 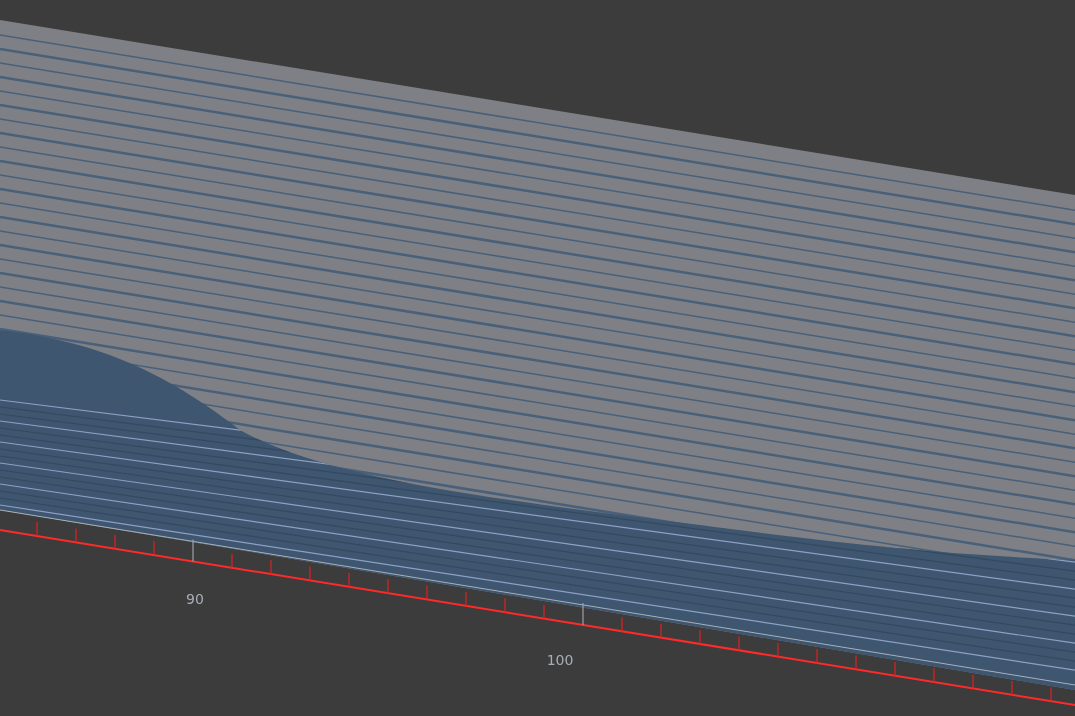 What do you see at coordinates (195, 599) in the screenshot?
I see `ruler-label: 90` at bounding box center [195, 599].